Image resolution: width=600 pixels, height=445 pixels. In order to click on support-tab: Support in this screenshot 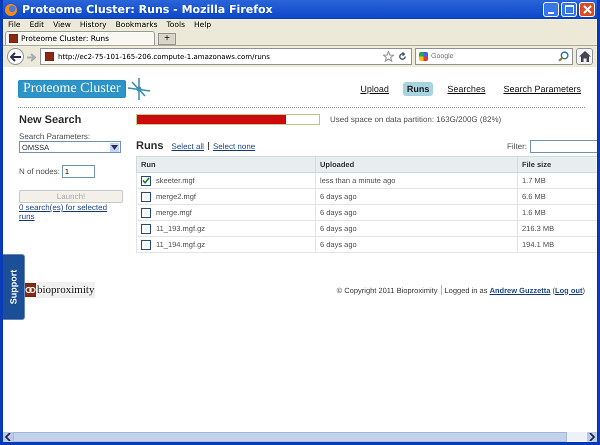, I will do `click(14, 287)`.